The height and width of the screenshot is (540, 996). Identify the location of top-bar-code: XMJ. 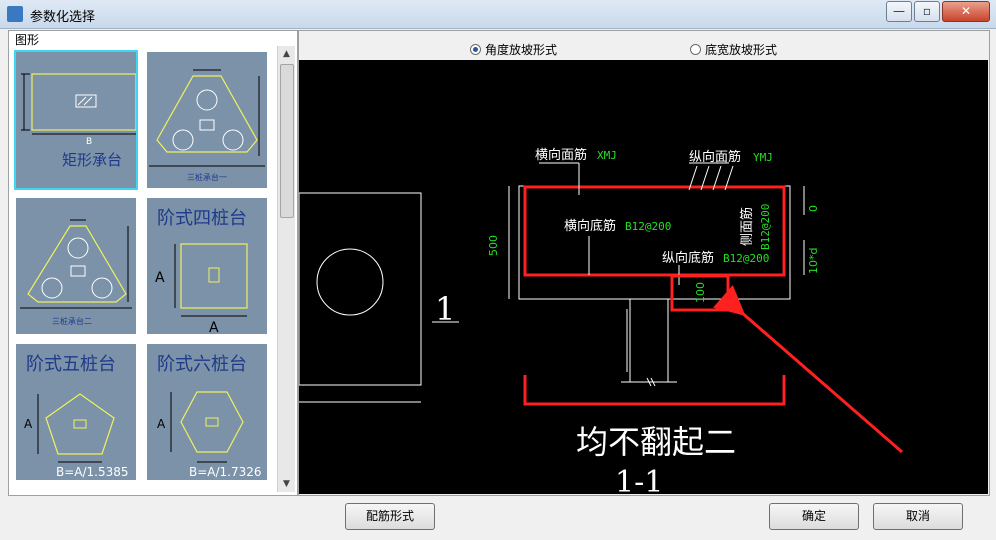
(607, 155).